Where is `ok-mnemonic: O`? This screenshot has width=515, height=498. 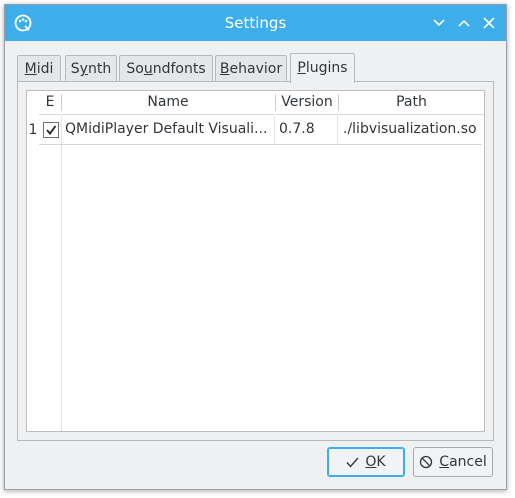
ok-mnemonic: O is located at coordinates (371, 462).